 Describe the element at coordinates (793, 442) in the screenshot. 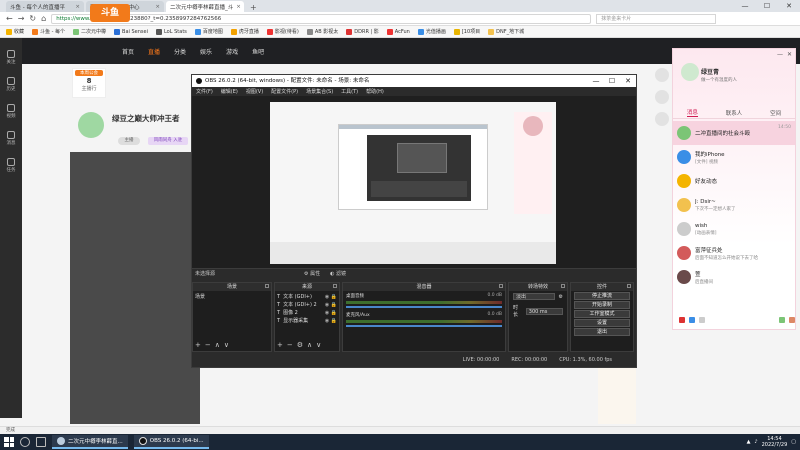

I see `notification-icon: ▢` at that location.